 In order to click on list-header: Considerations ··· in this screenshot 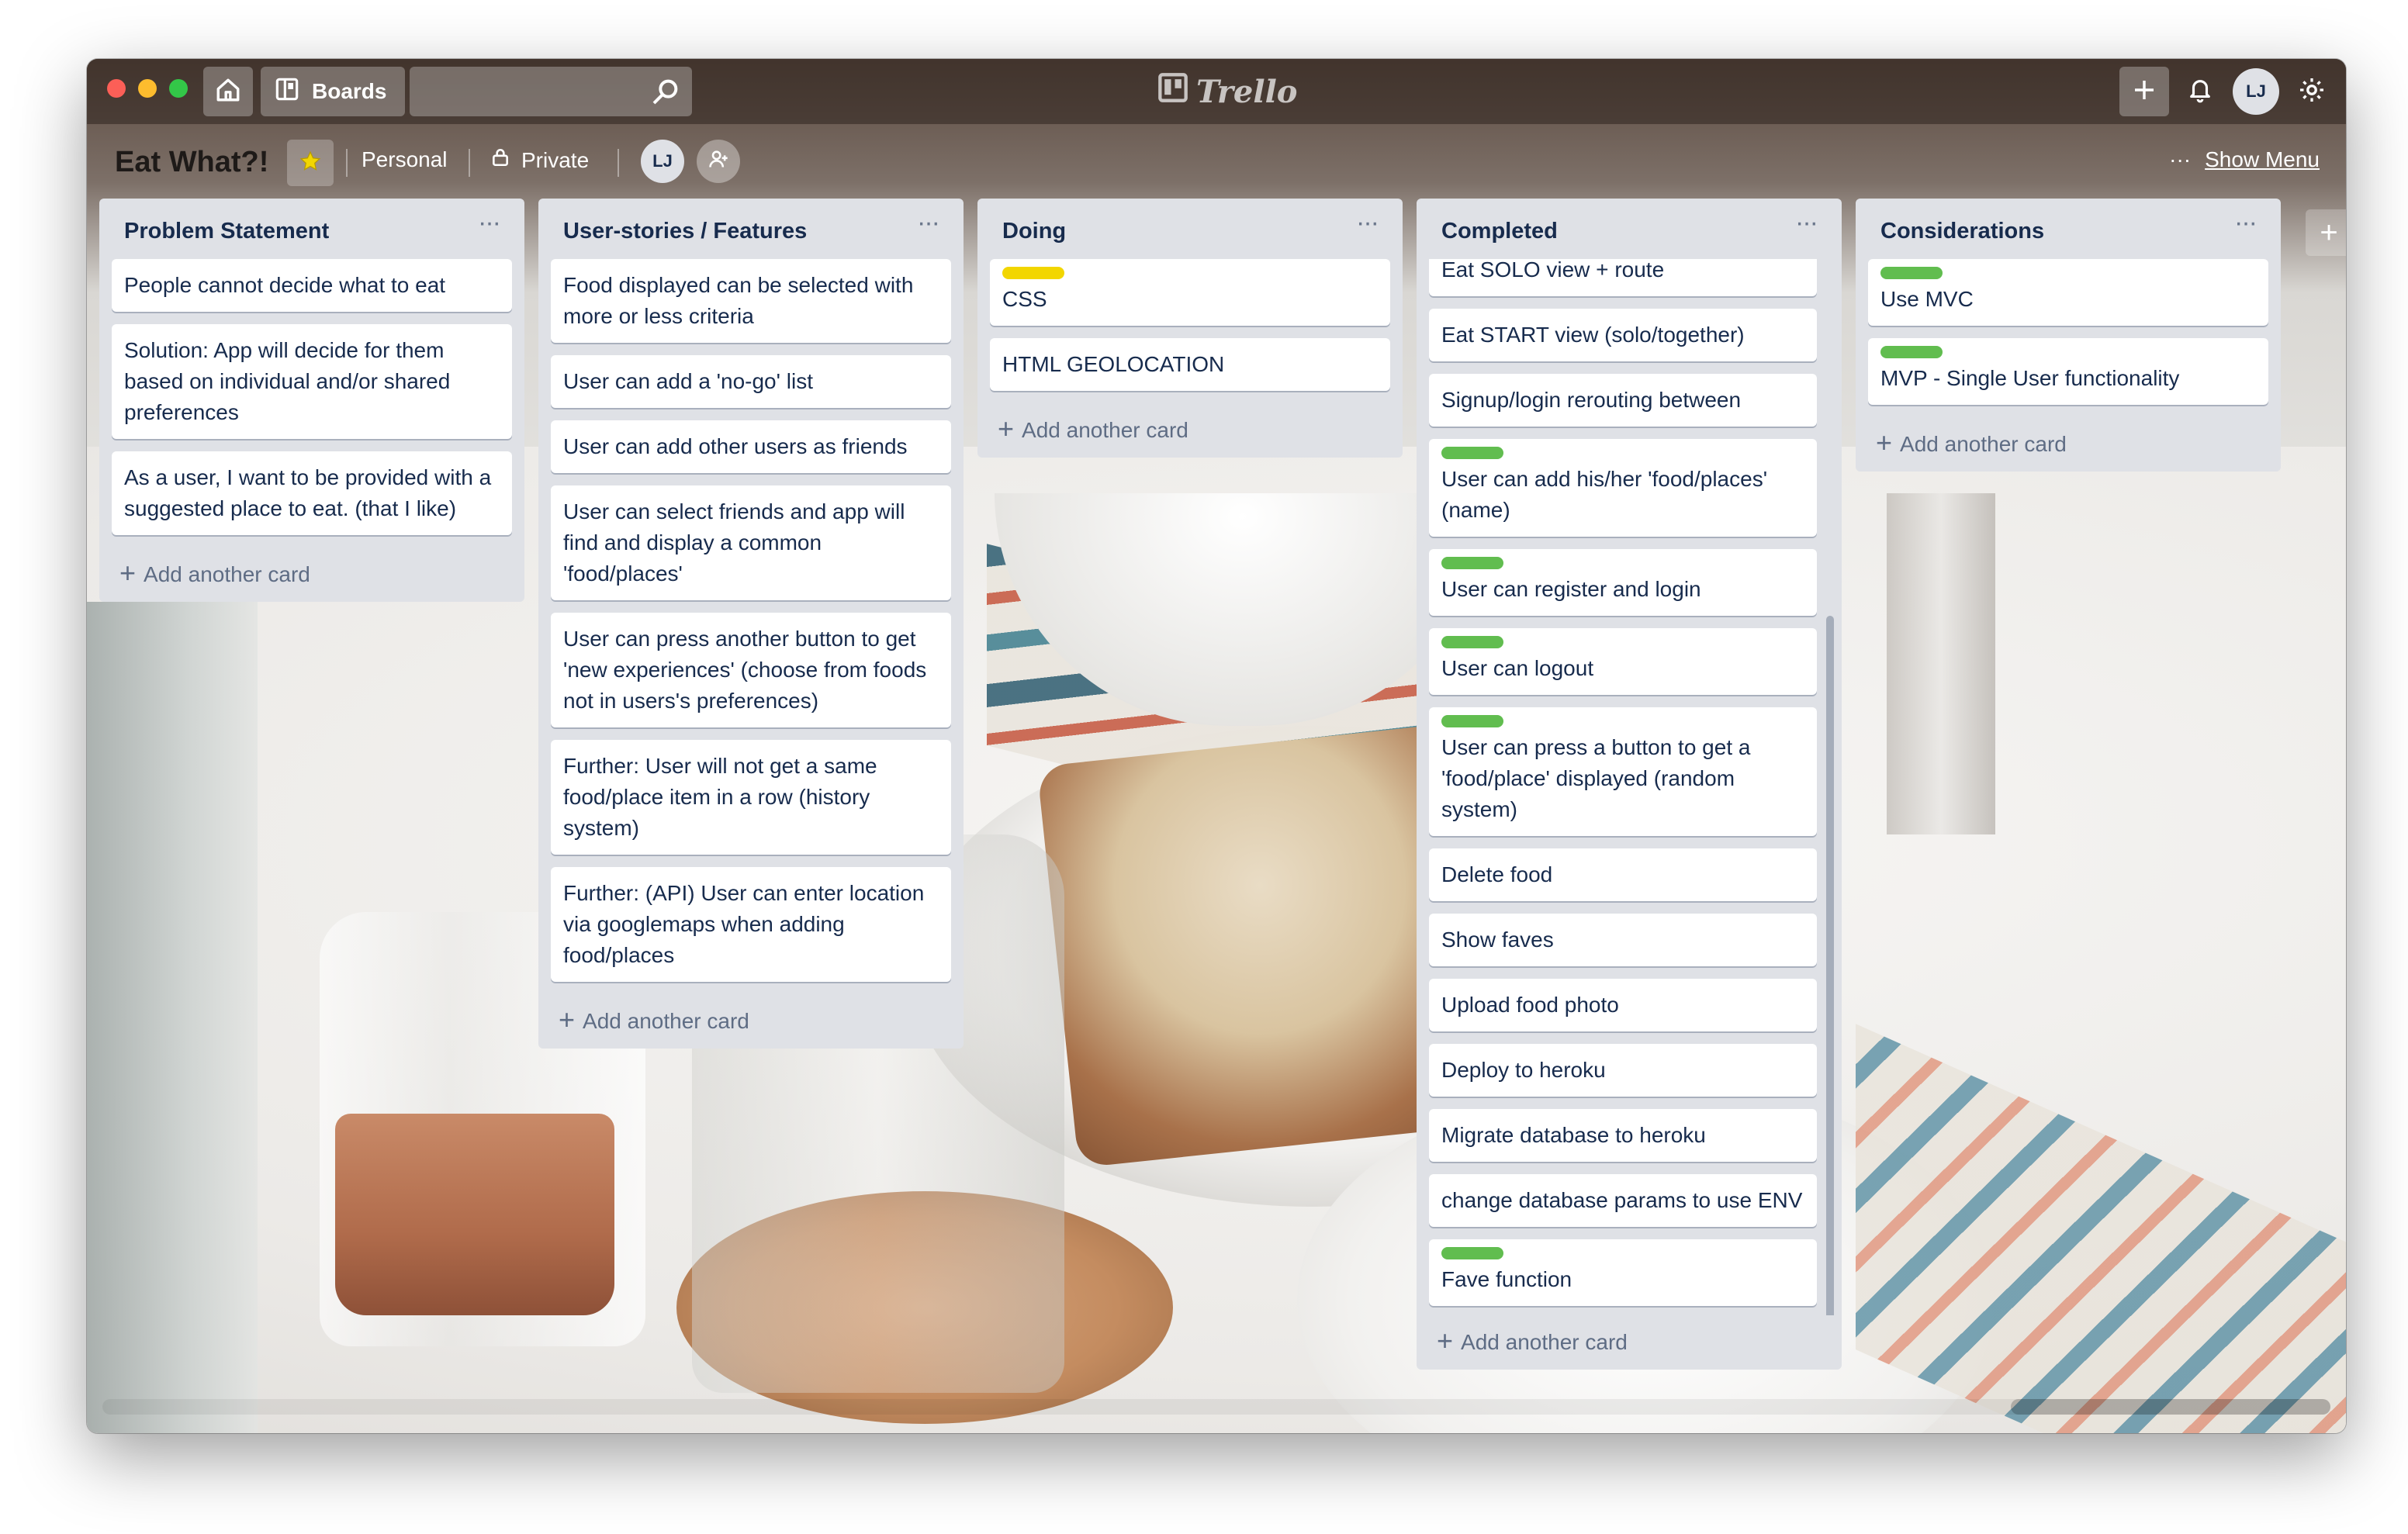, I will do `click(2068, 229)`.